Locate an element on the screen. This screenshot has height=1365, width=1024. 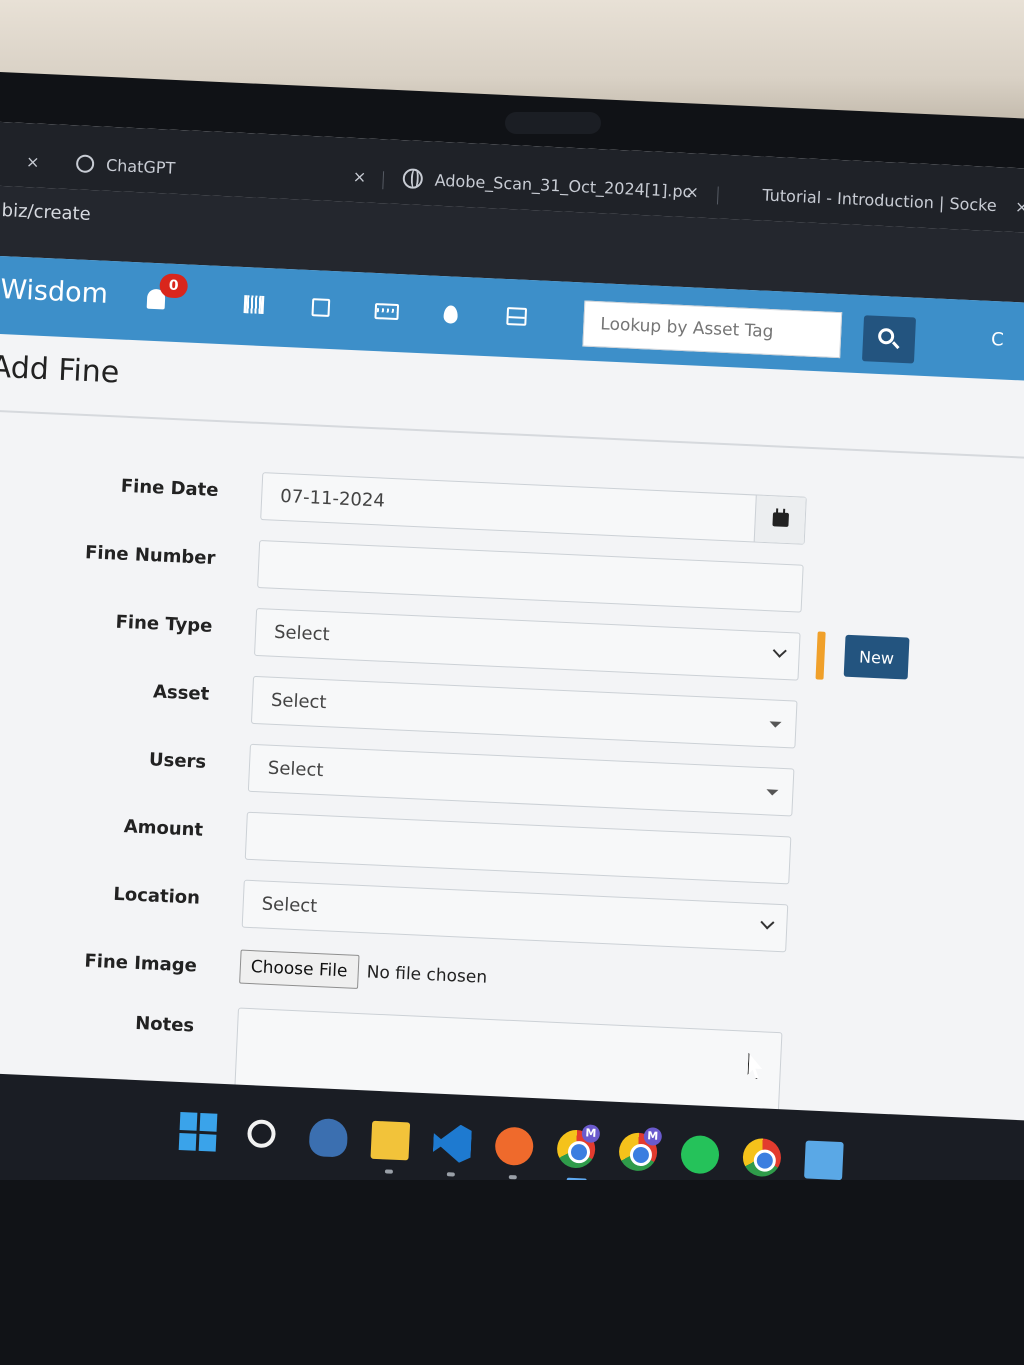
tab-close-tutorial: × is located at coordinates (1019, 206).